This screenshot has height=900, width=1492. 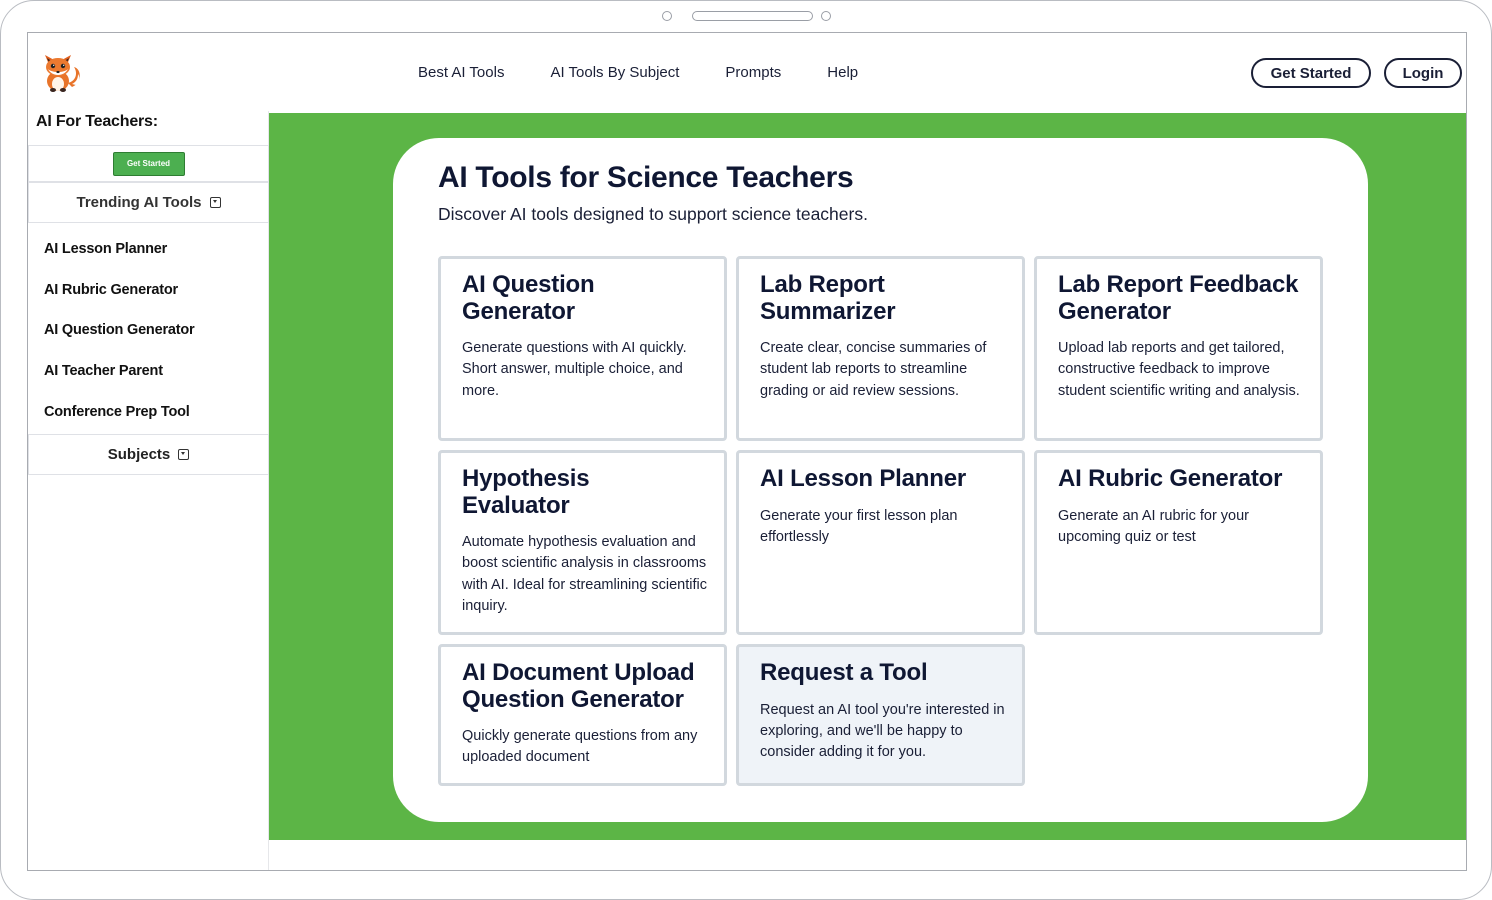 I want to click on sidebar-item-rubric-generator: AI Rubric Generator, so click(x=119, y=290).